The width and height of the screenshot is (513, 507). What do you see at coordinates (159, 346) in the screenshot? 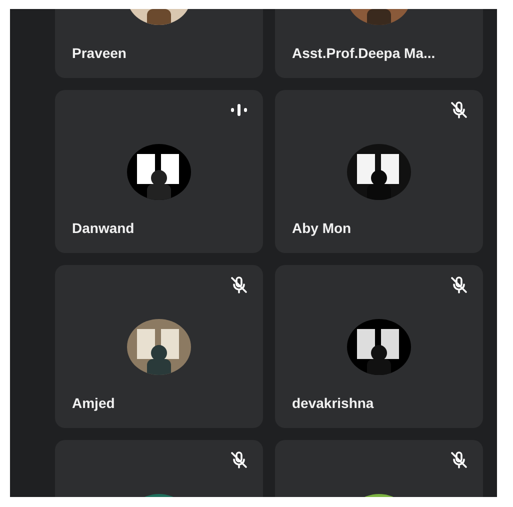
I see `participant-tile: Amjed` at bounding box center [159, 346].